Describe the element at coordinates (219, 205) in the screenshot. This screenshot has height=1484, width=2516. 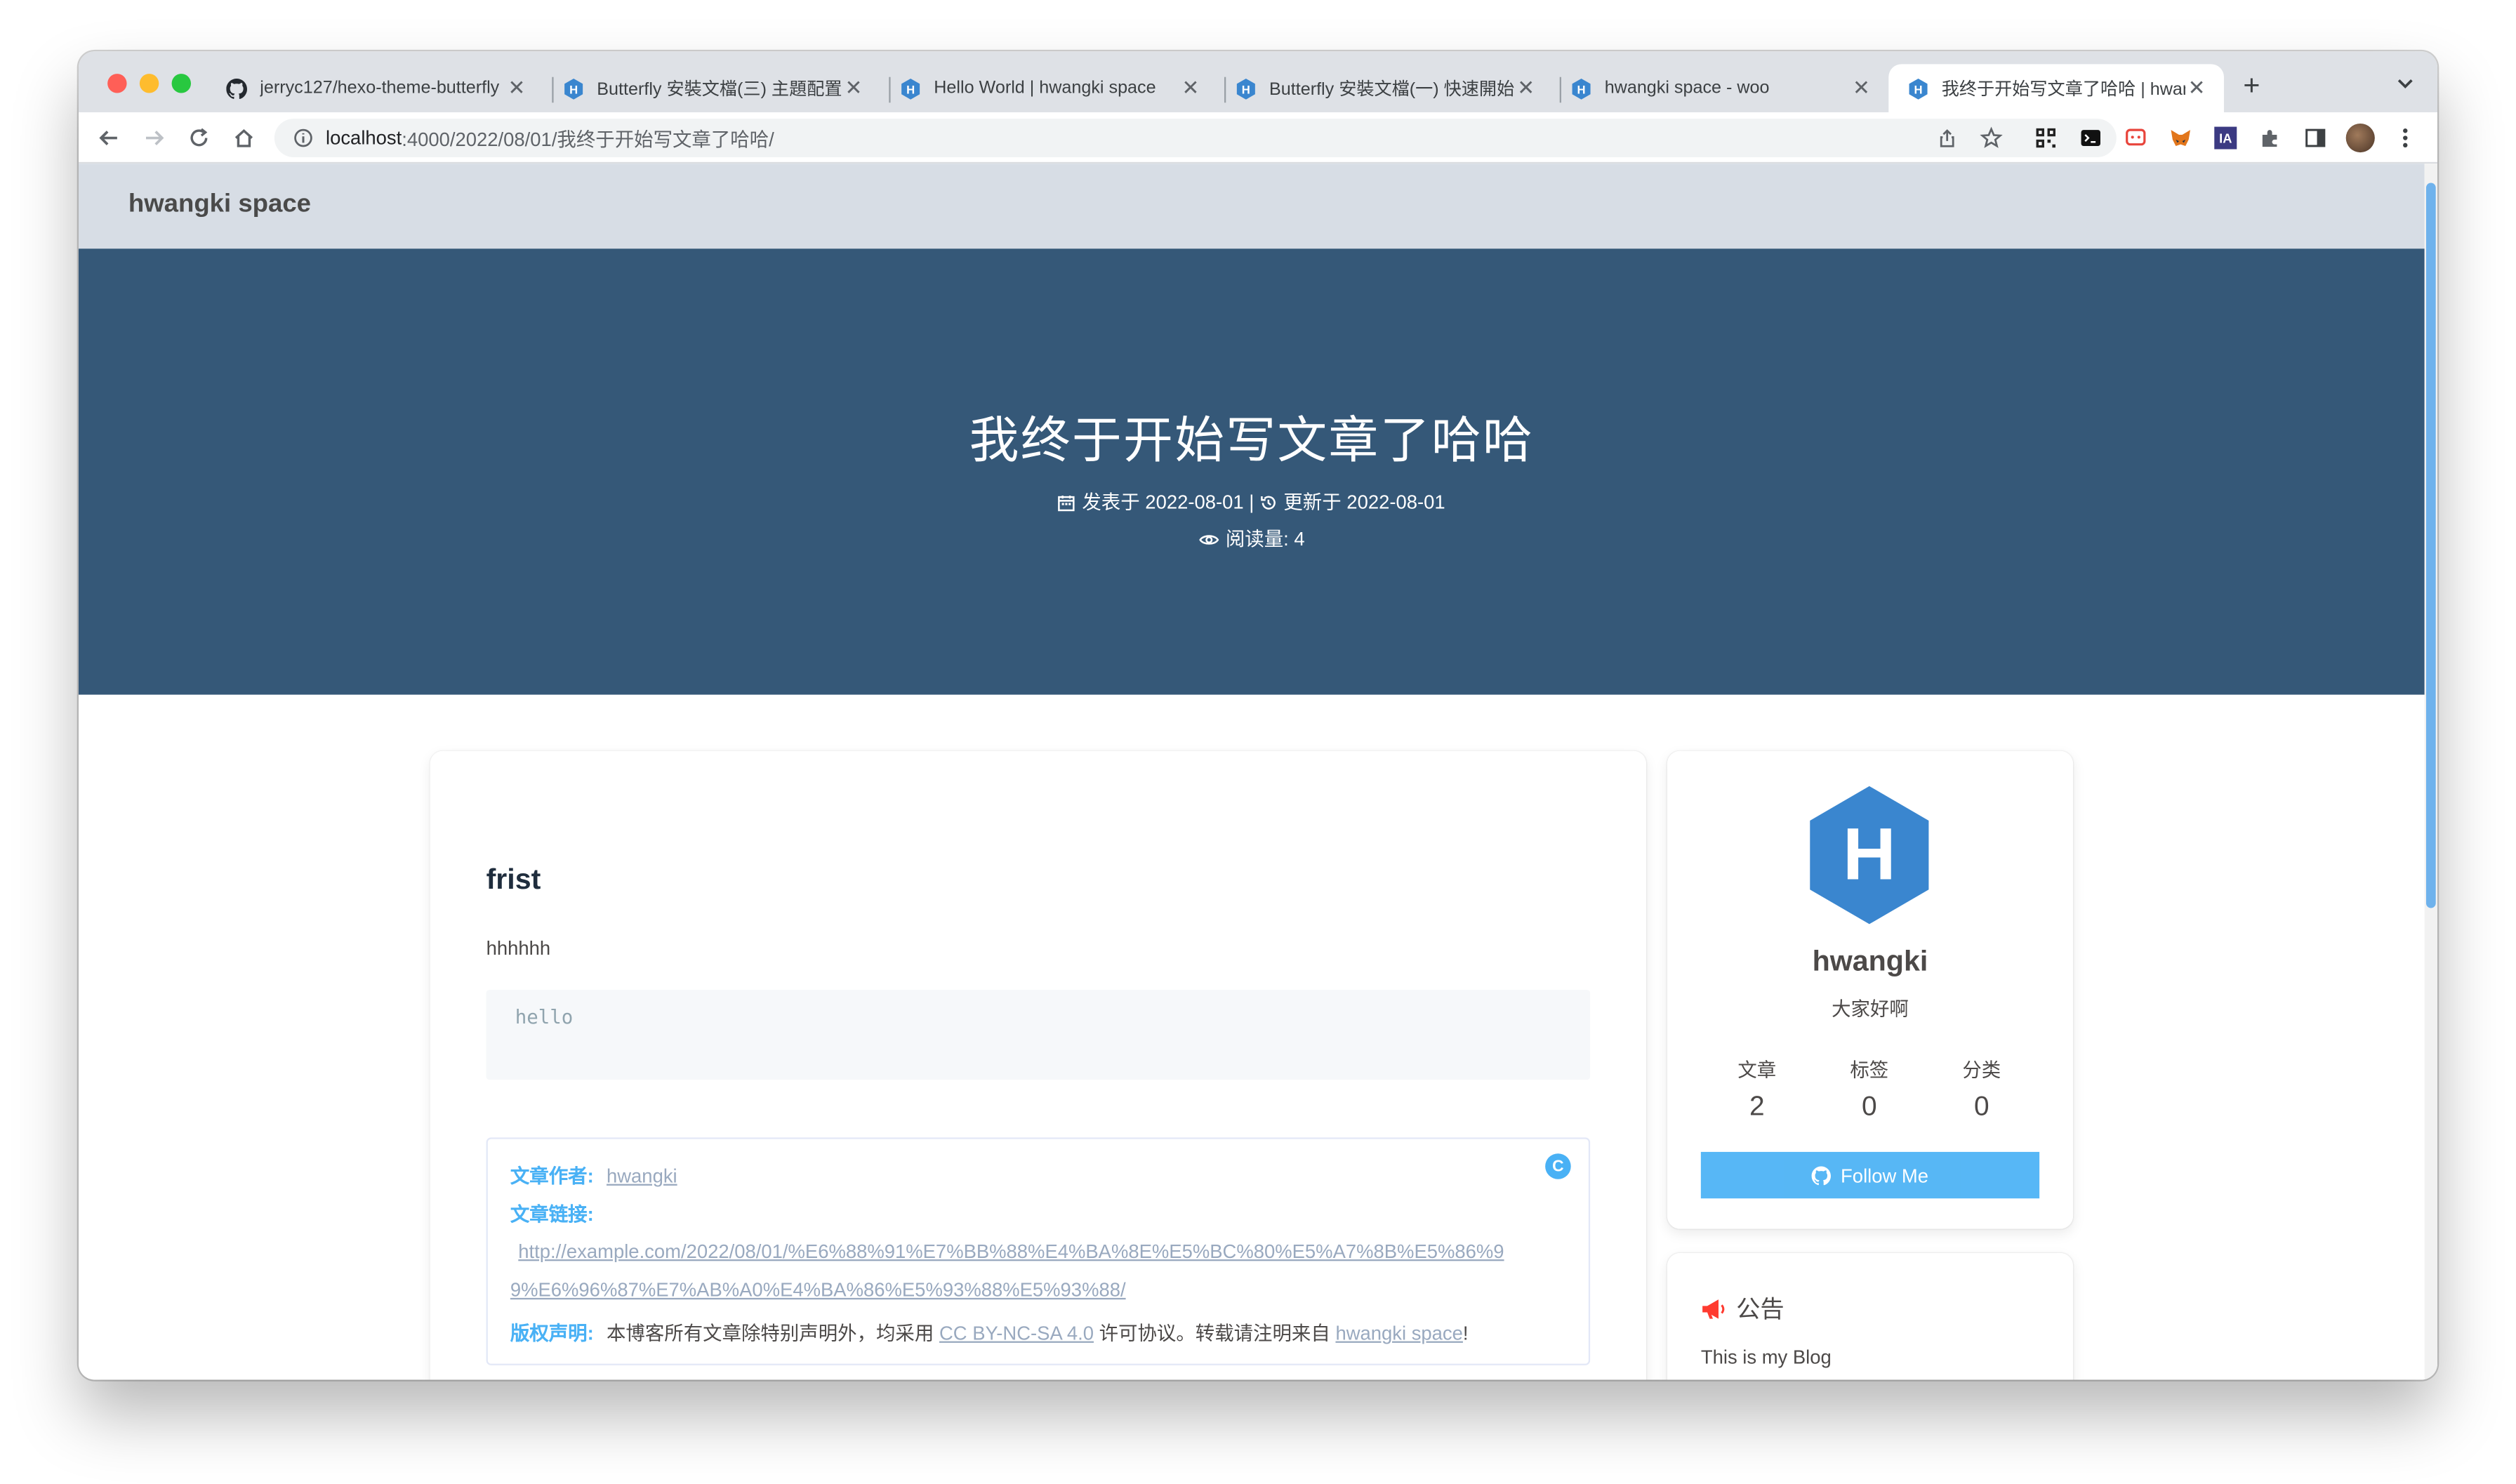
I see `site-brand-link: hwangki space` at that location.